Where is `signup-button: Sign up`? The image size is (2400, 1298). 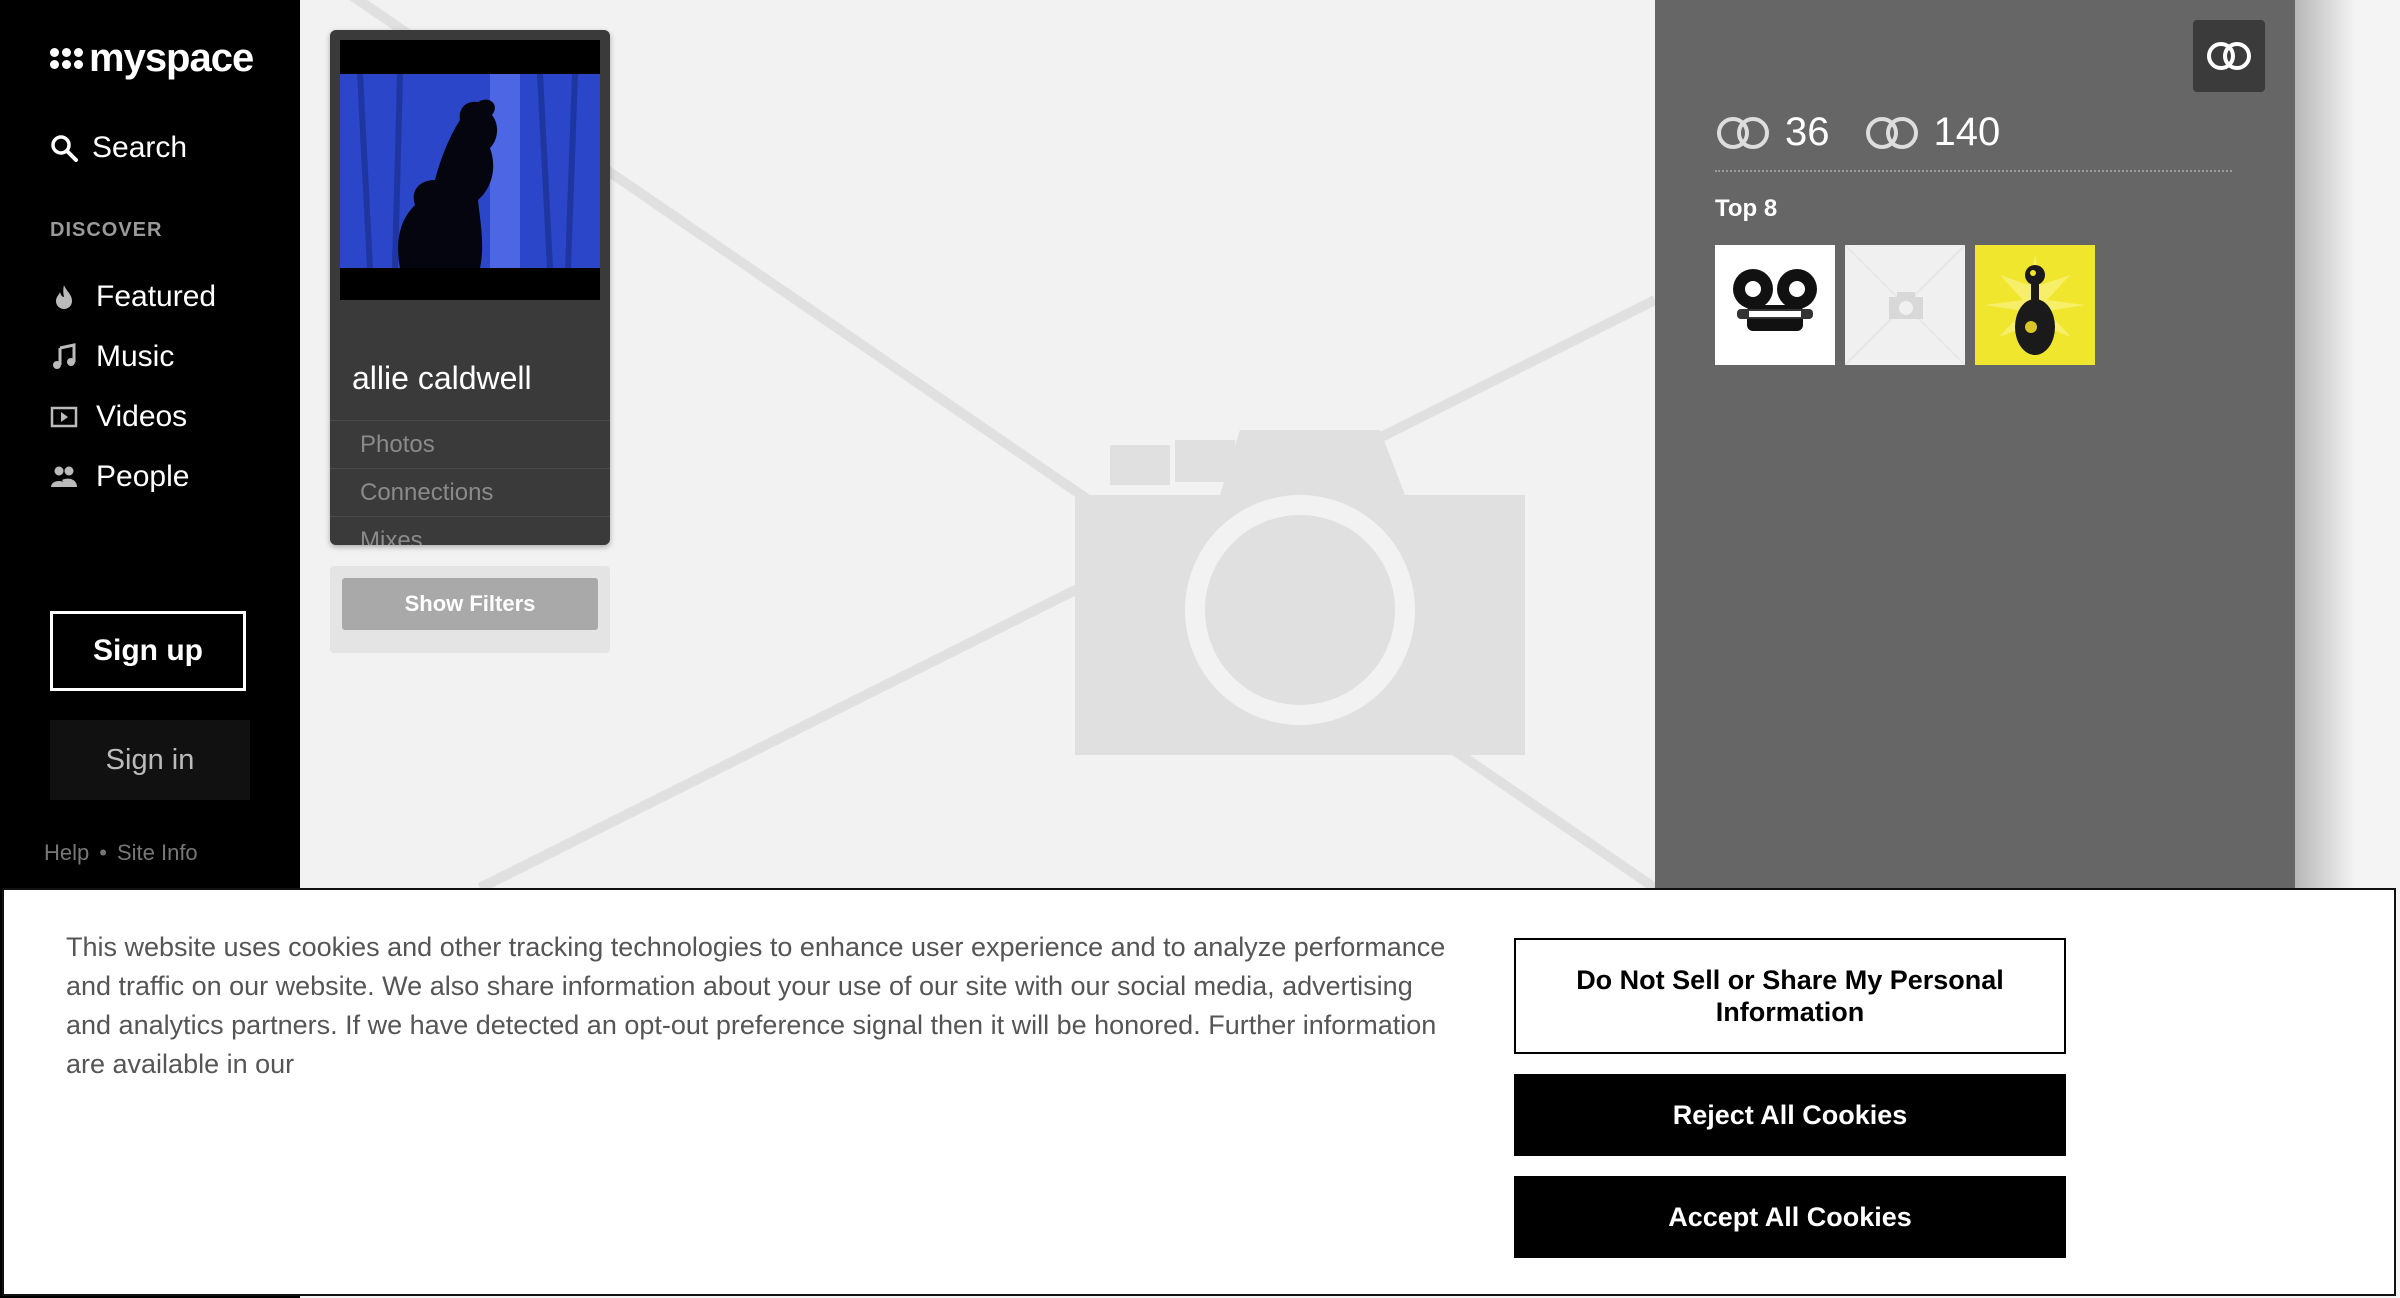
signup-button: Sign up is located at coordinates (148, 651).